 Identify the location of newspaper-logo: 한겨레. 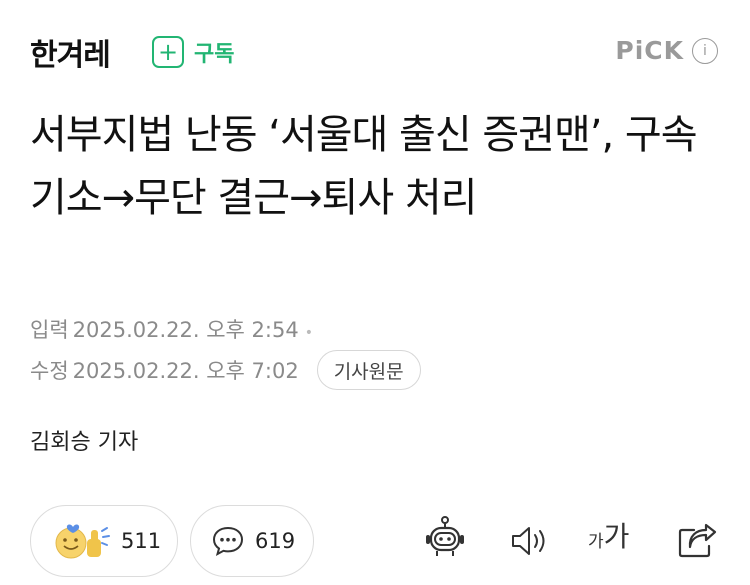
(70, 52).